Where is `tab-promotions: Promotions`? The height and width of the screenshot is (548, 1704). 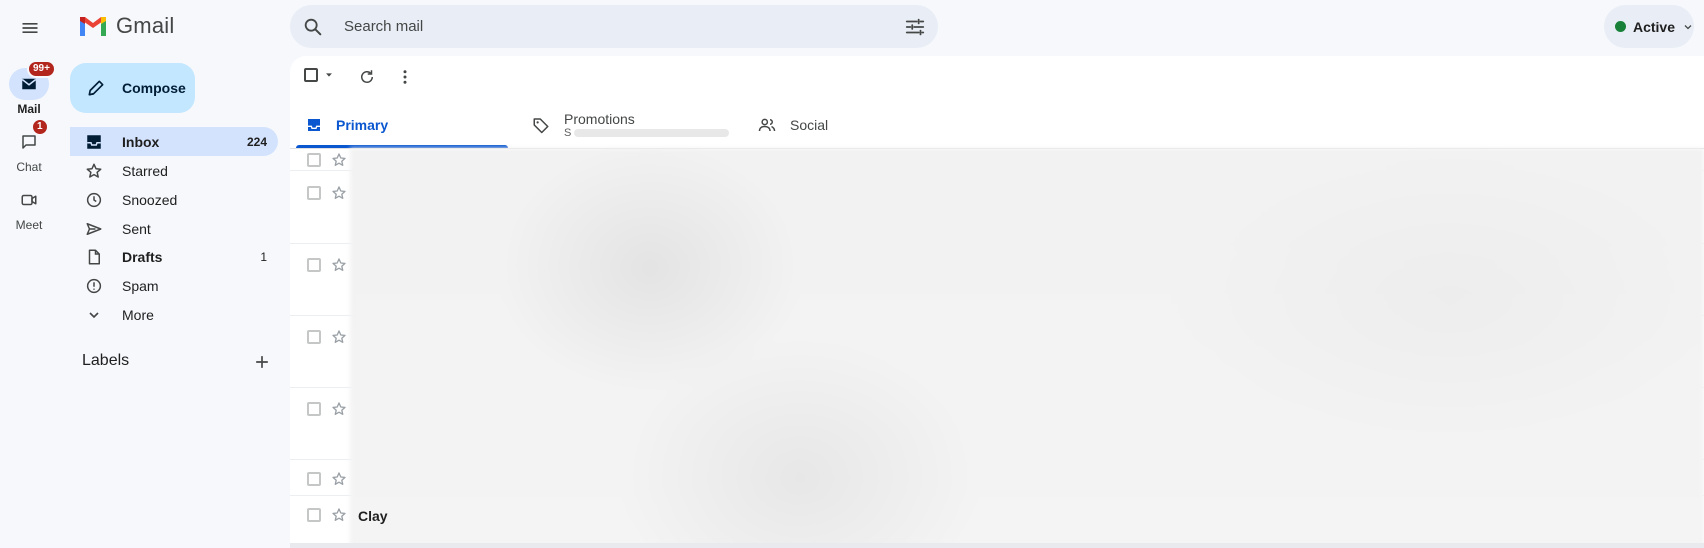
tab-promotions: Promotions is located at coordinates (583, 125).